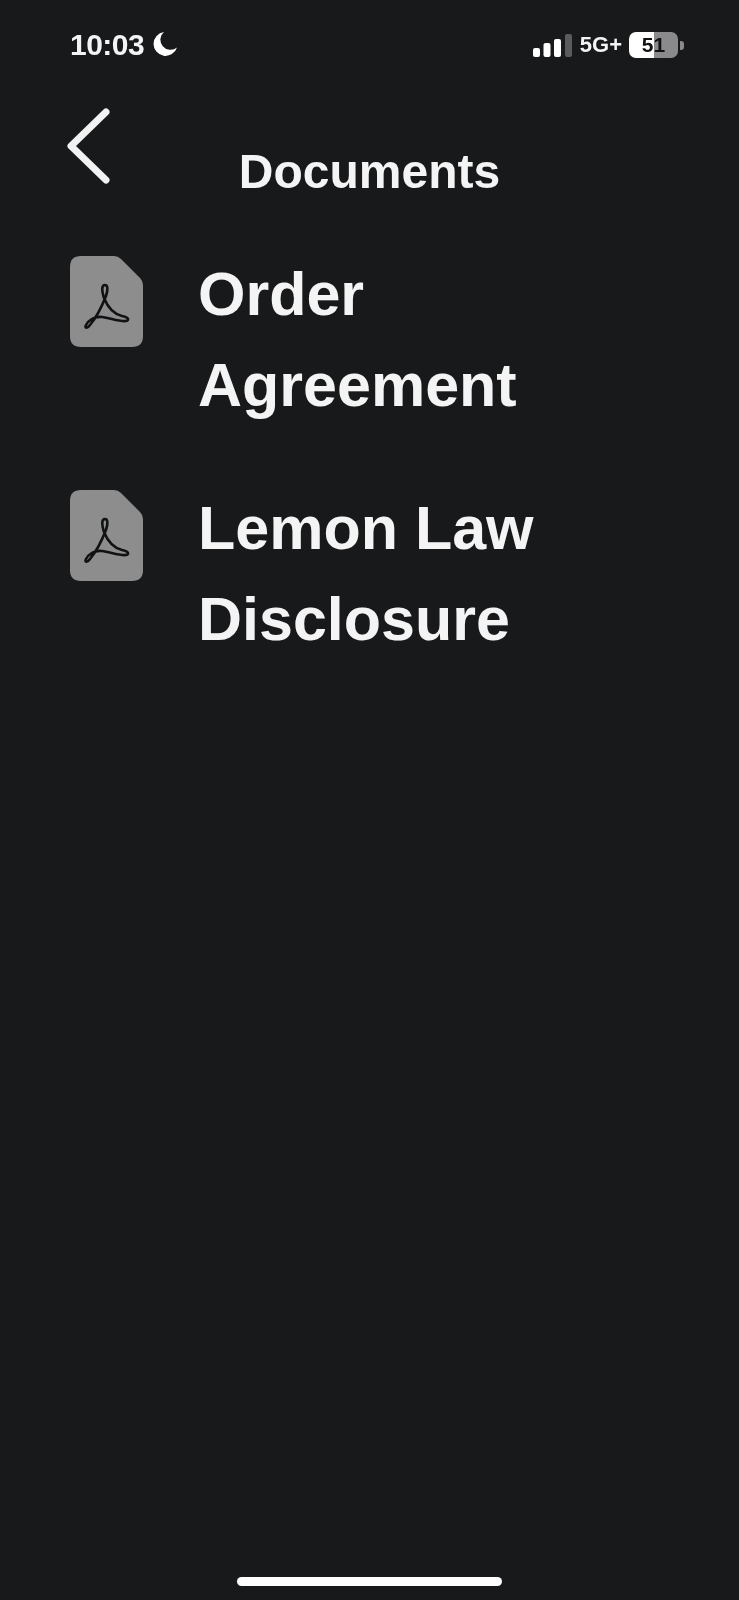 The height and width of the screenshot is (1600, 739). Describe the element at coordinates (107, 45) in the screenshot. I see `status-time: 10:03` at that location.